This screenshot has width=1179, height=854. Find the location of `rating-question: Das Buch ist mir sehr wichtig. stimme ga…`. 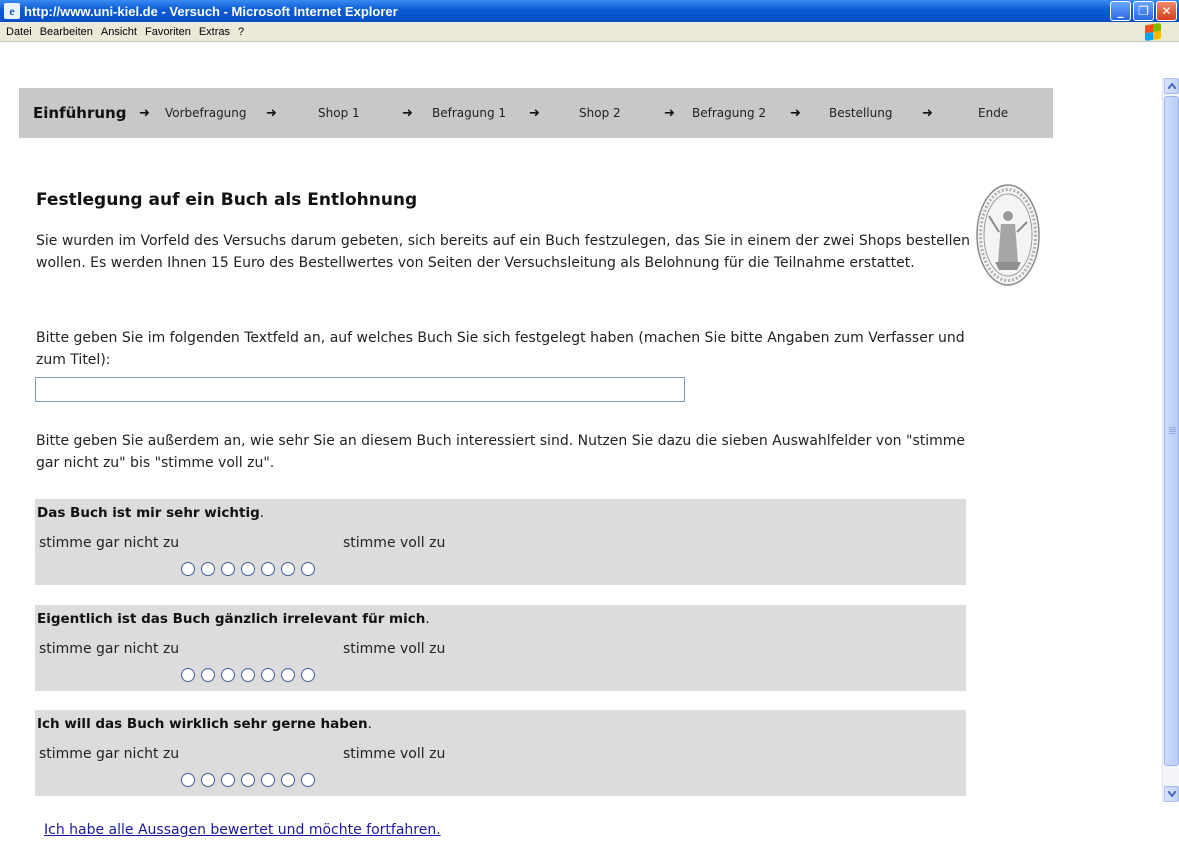

rating-question: Das Buch ist mir sehr wichtig. stimme ga… is located at coordinates (500, 542).